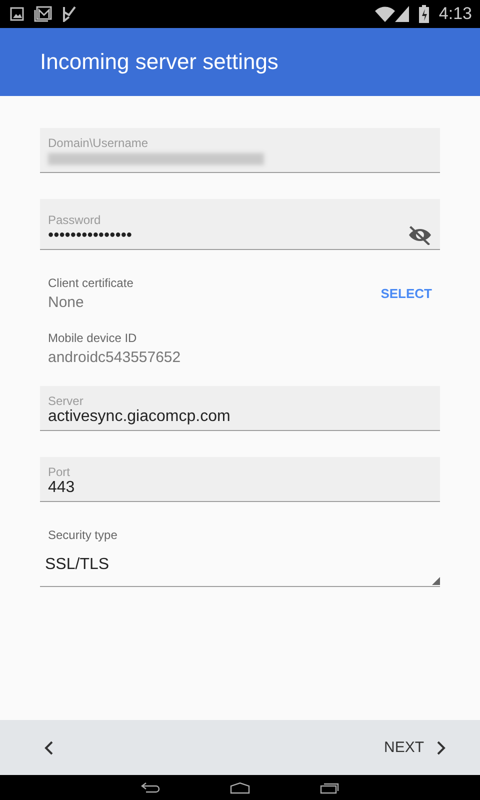 This screenshot has height=800, width=480. I want to click on chevron-right-icon, so click(441, 747).